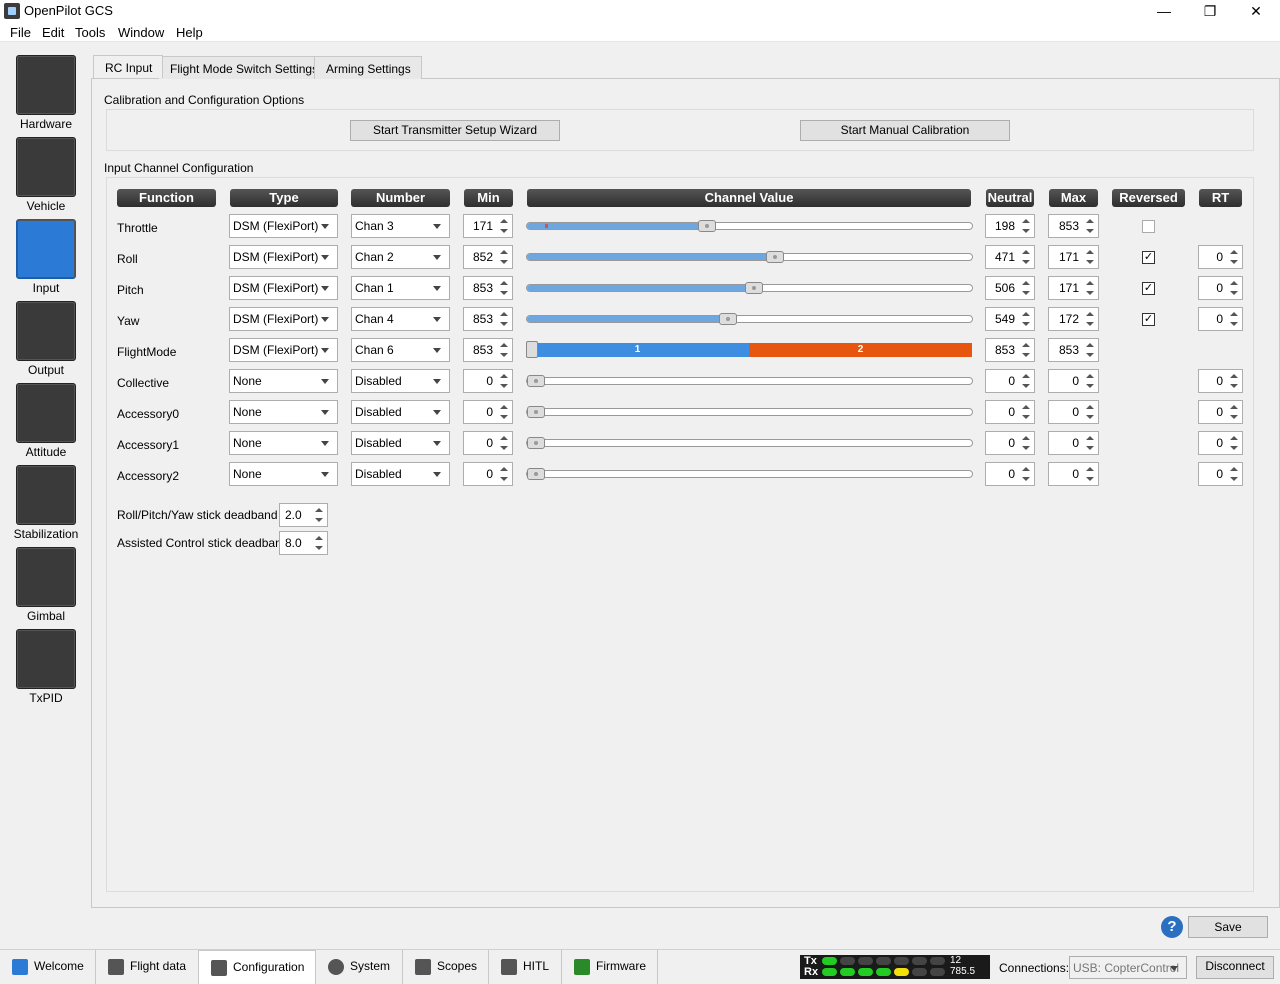 The width and height of the screenshot is (1280, 984). I want to click on channel-number-select: Chan 2, so click(400, 257).